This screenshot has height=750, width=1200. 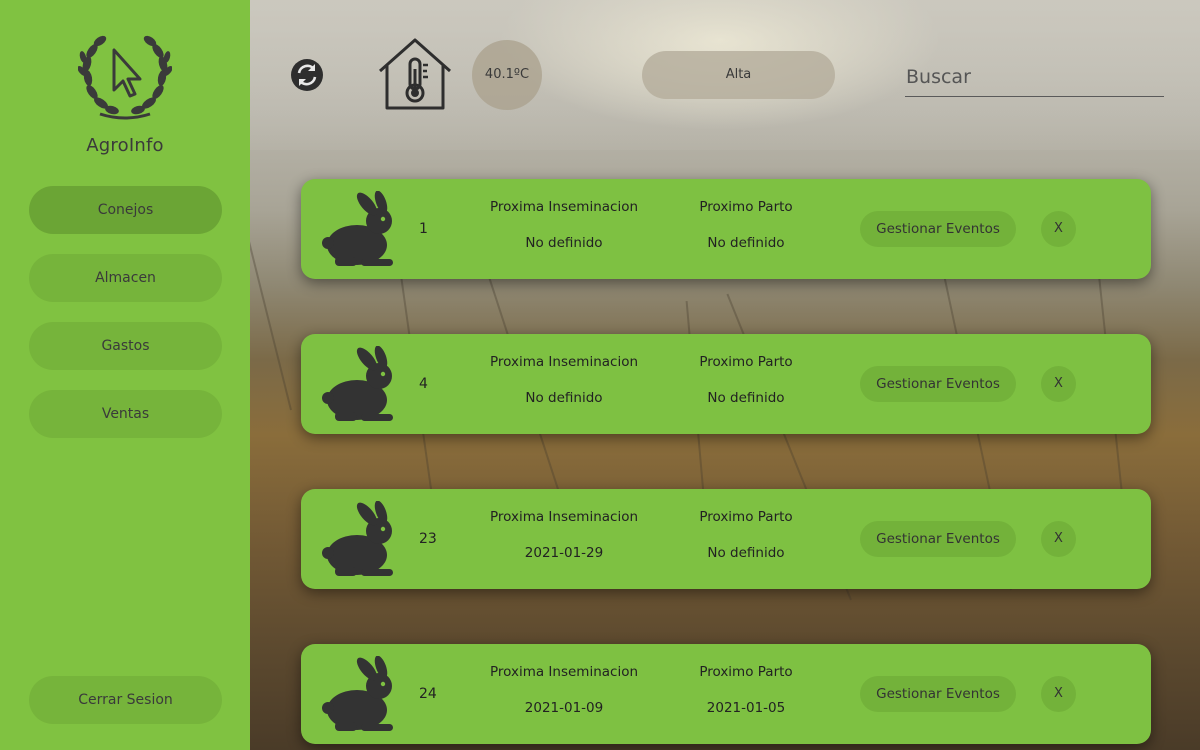 What do you see at coordinates (423, 384) in the screenshot?
I see `rabbit-id: 4` at bounding box center [423, 384].